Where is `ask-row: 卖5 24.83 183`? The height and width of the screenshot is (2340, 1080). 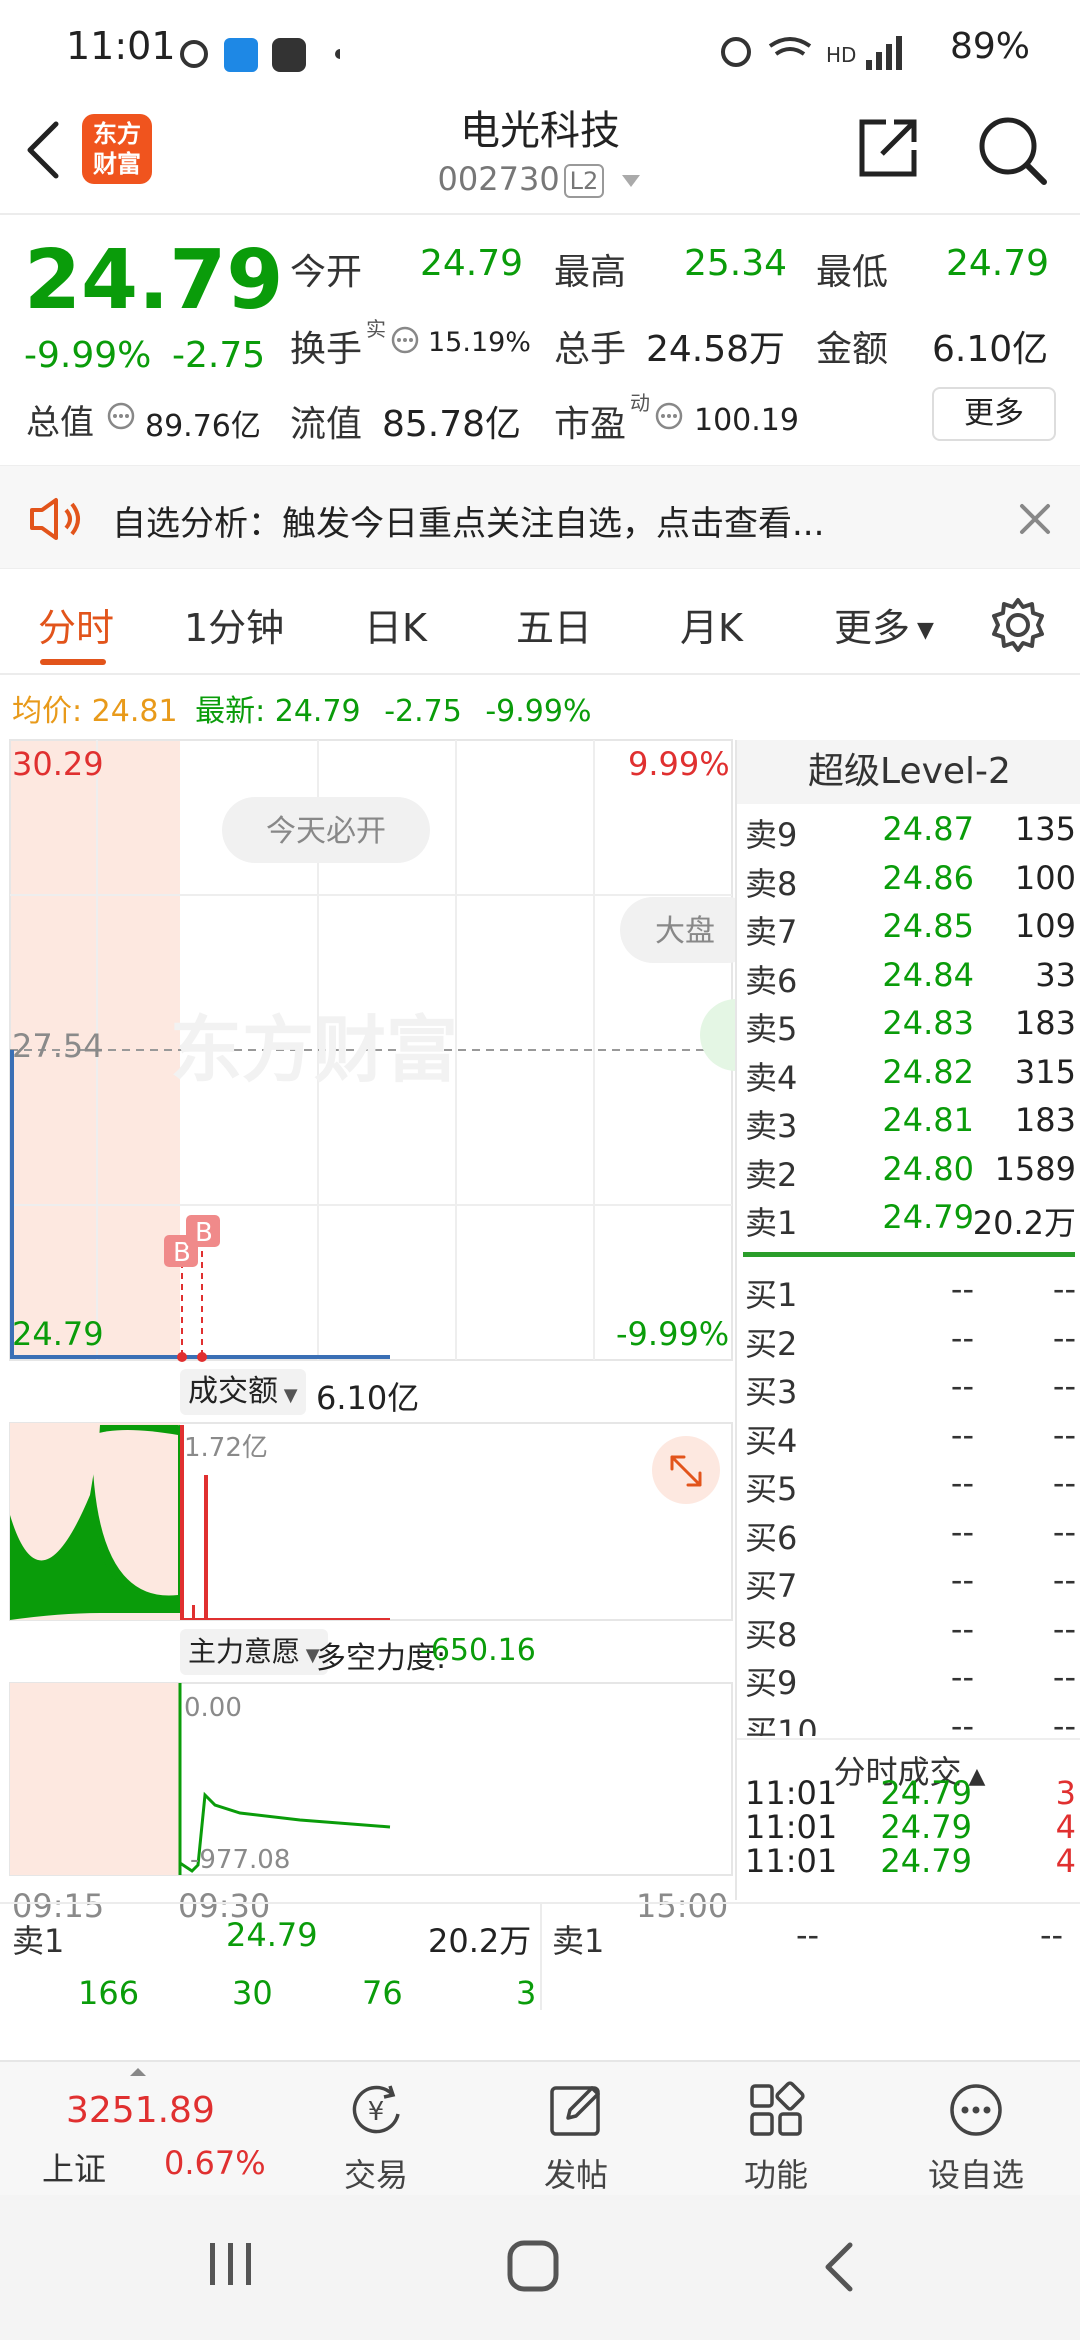
ask-row: 卖5 24.83 183 is located at coordinates (908, 1028).